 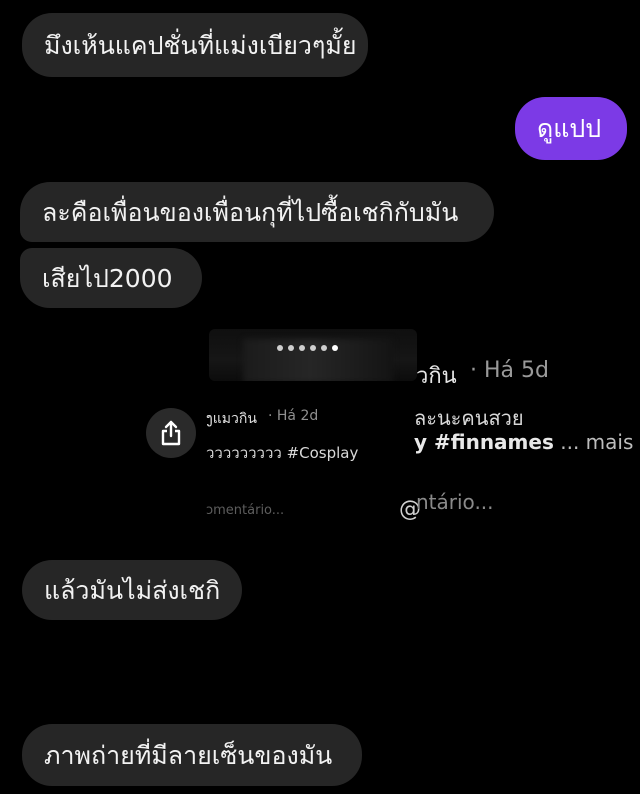 I want to click on share-icon, so click(x=171, y=433).